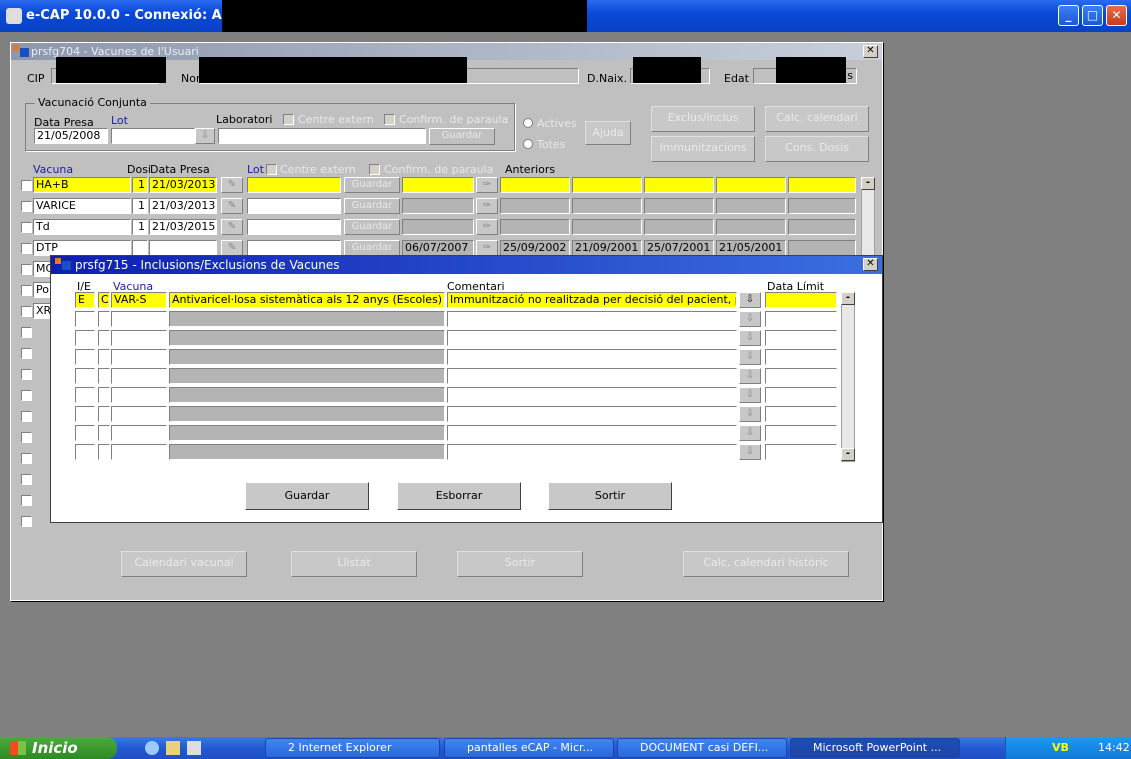 This screenshot has width=1131, height=759. Describe the element at coordinates (58, 748) in the screenshot. I see `start-button: Inicio` at that location.